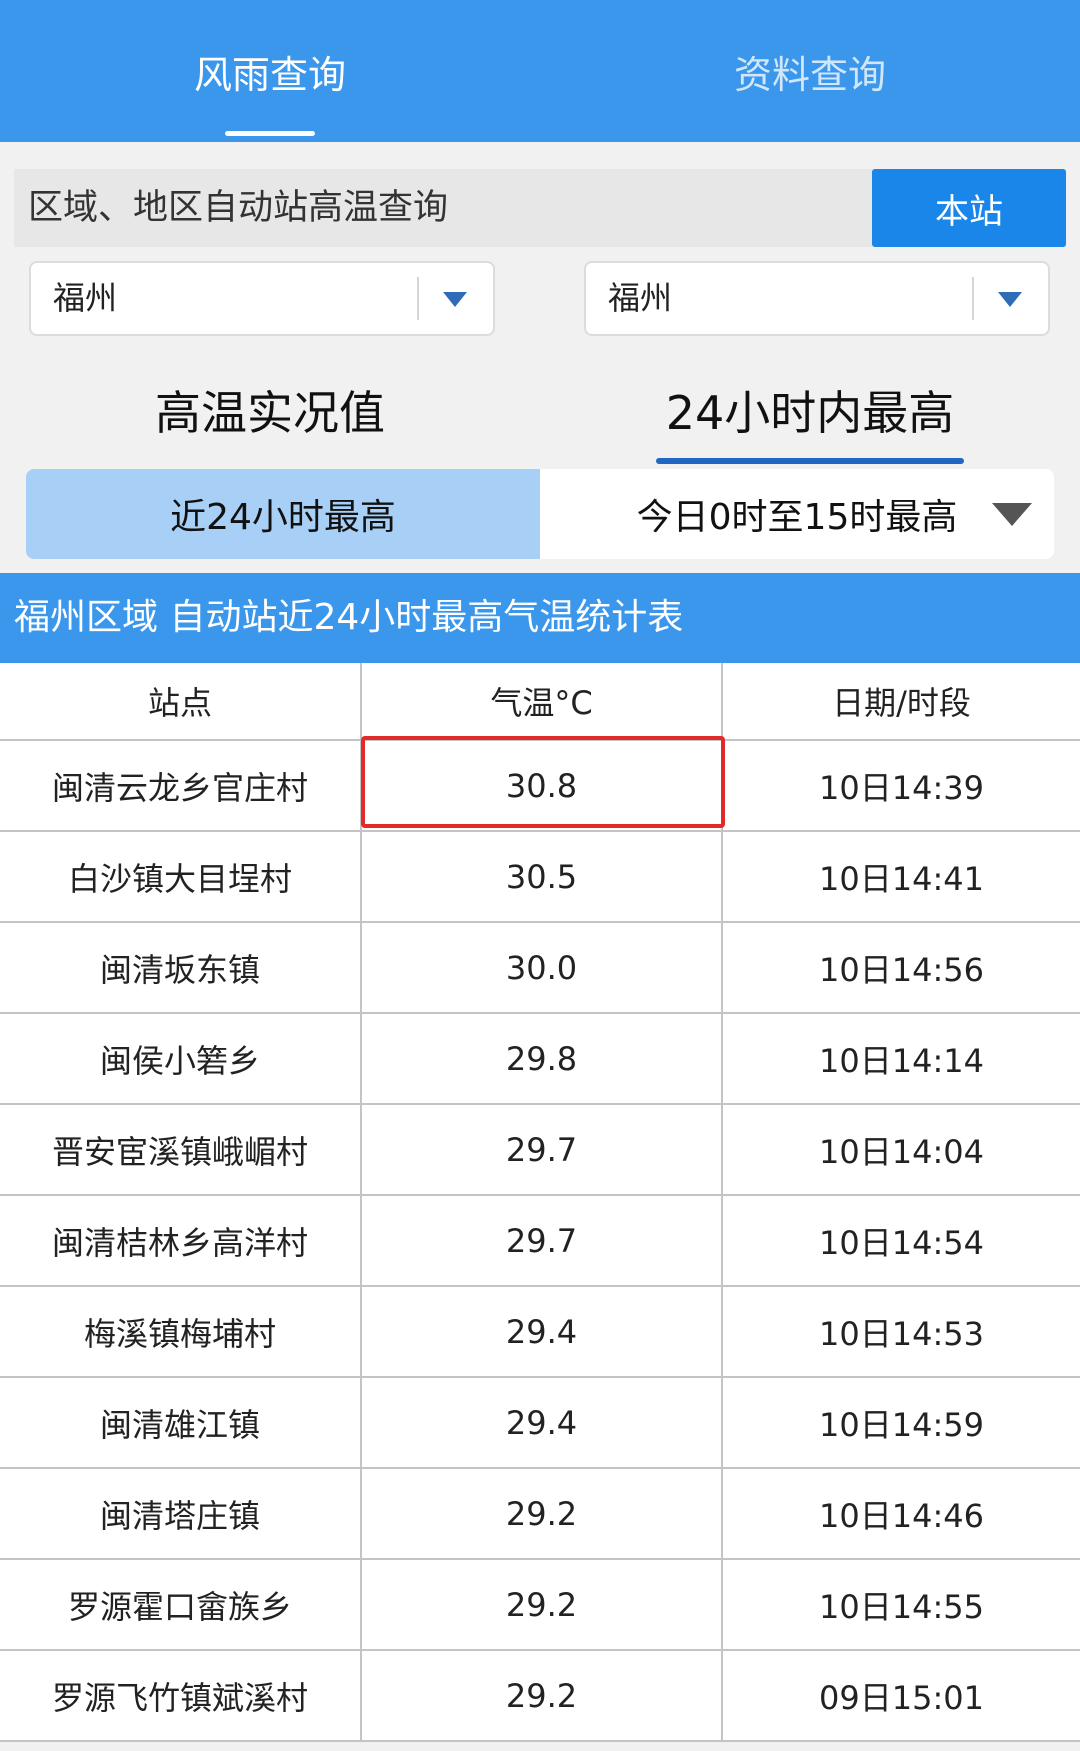 The image size is (1080, 1751). I want to click on table-row: 闽清塔庄镇 29.2 10日14:46, so click(540, 1514).